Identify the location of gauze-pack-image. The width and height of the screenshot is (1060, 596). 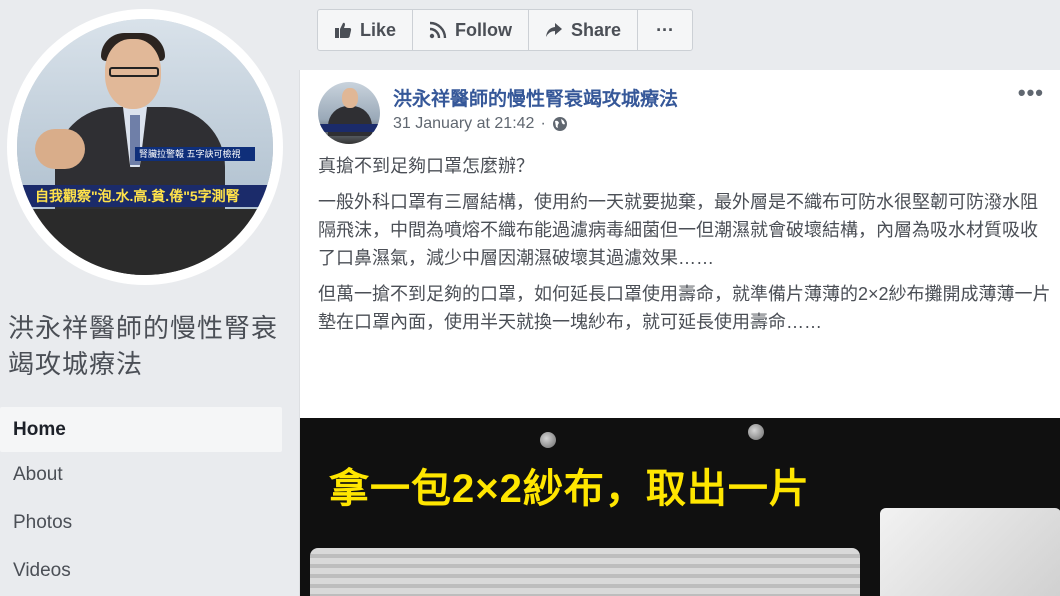
(970, 552).